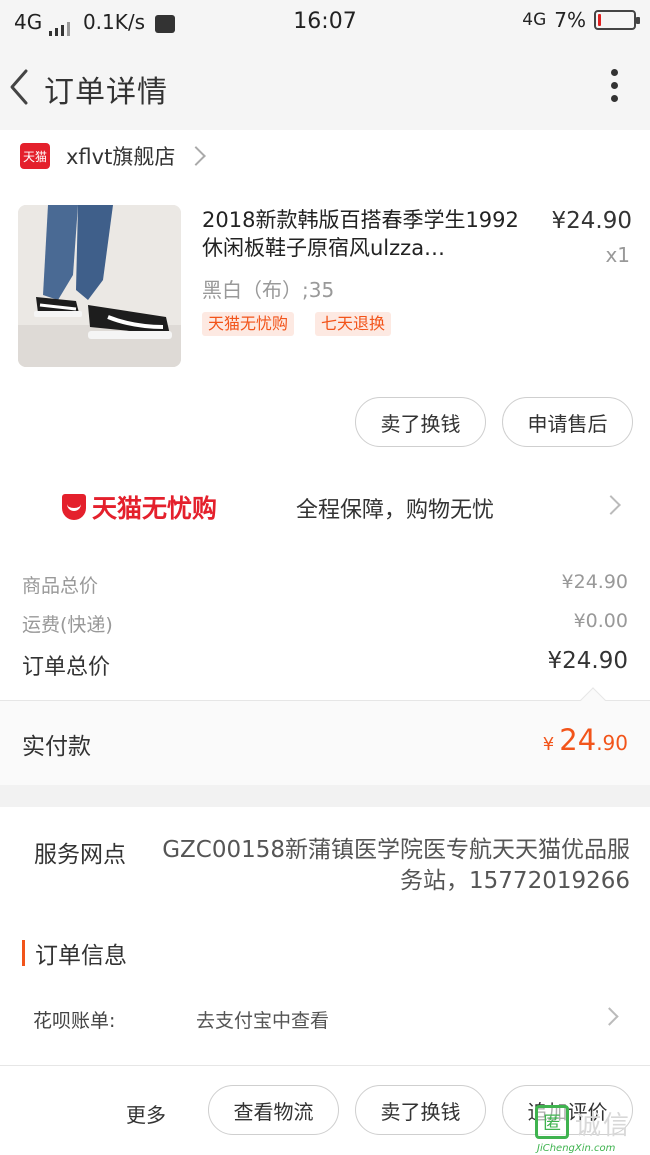 The height and width of the screenshot is (1155, 650). I want to click on apply-after-sale-button: 申请售后, so click(567, 422).